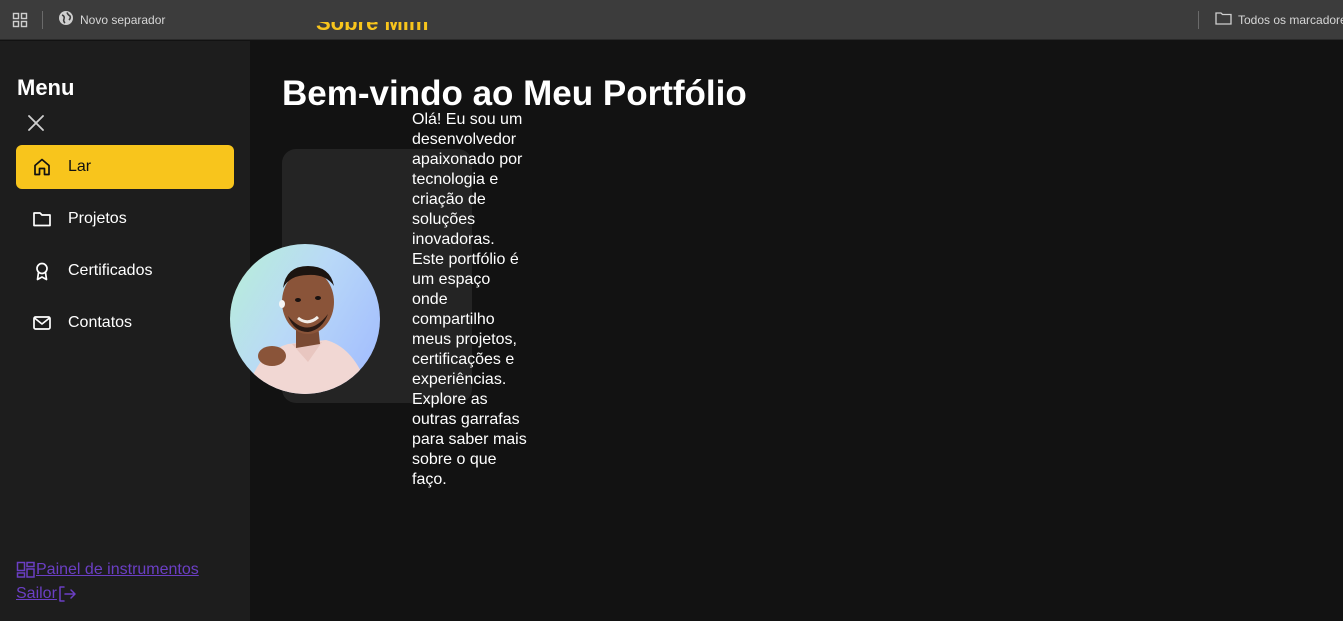 Image resolution: width=1343 pixels, height=621 pixels. Describe the element at coordinates (1290, 20) in the screenshot. I see `all-bookmarks-label: Todos os marcadore` at that location.